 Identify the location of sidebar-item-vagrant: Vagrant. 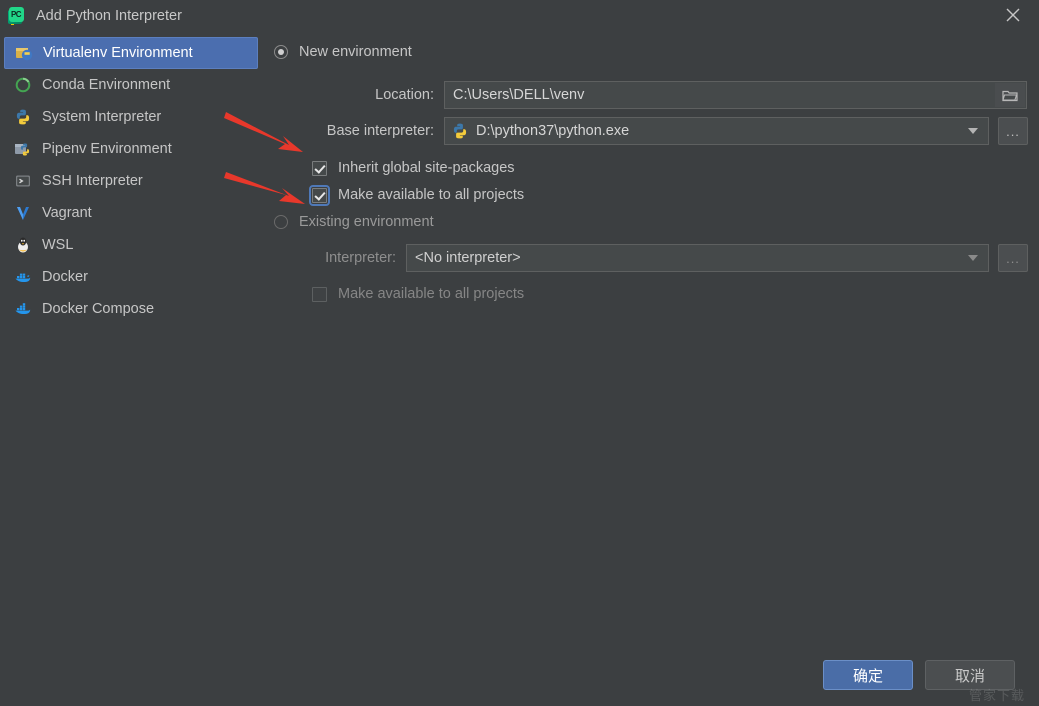
(131, 213).